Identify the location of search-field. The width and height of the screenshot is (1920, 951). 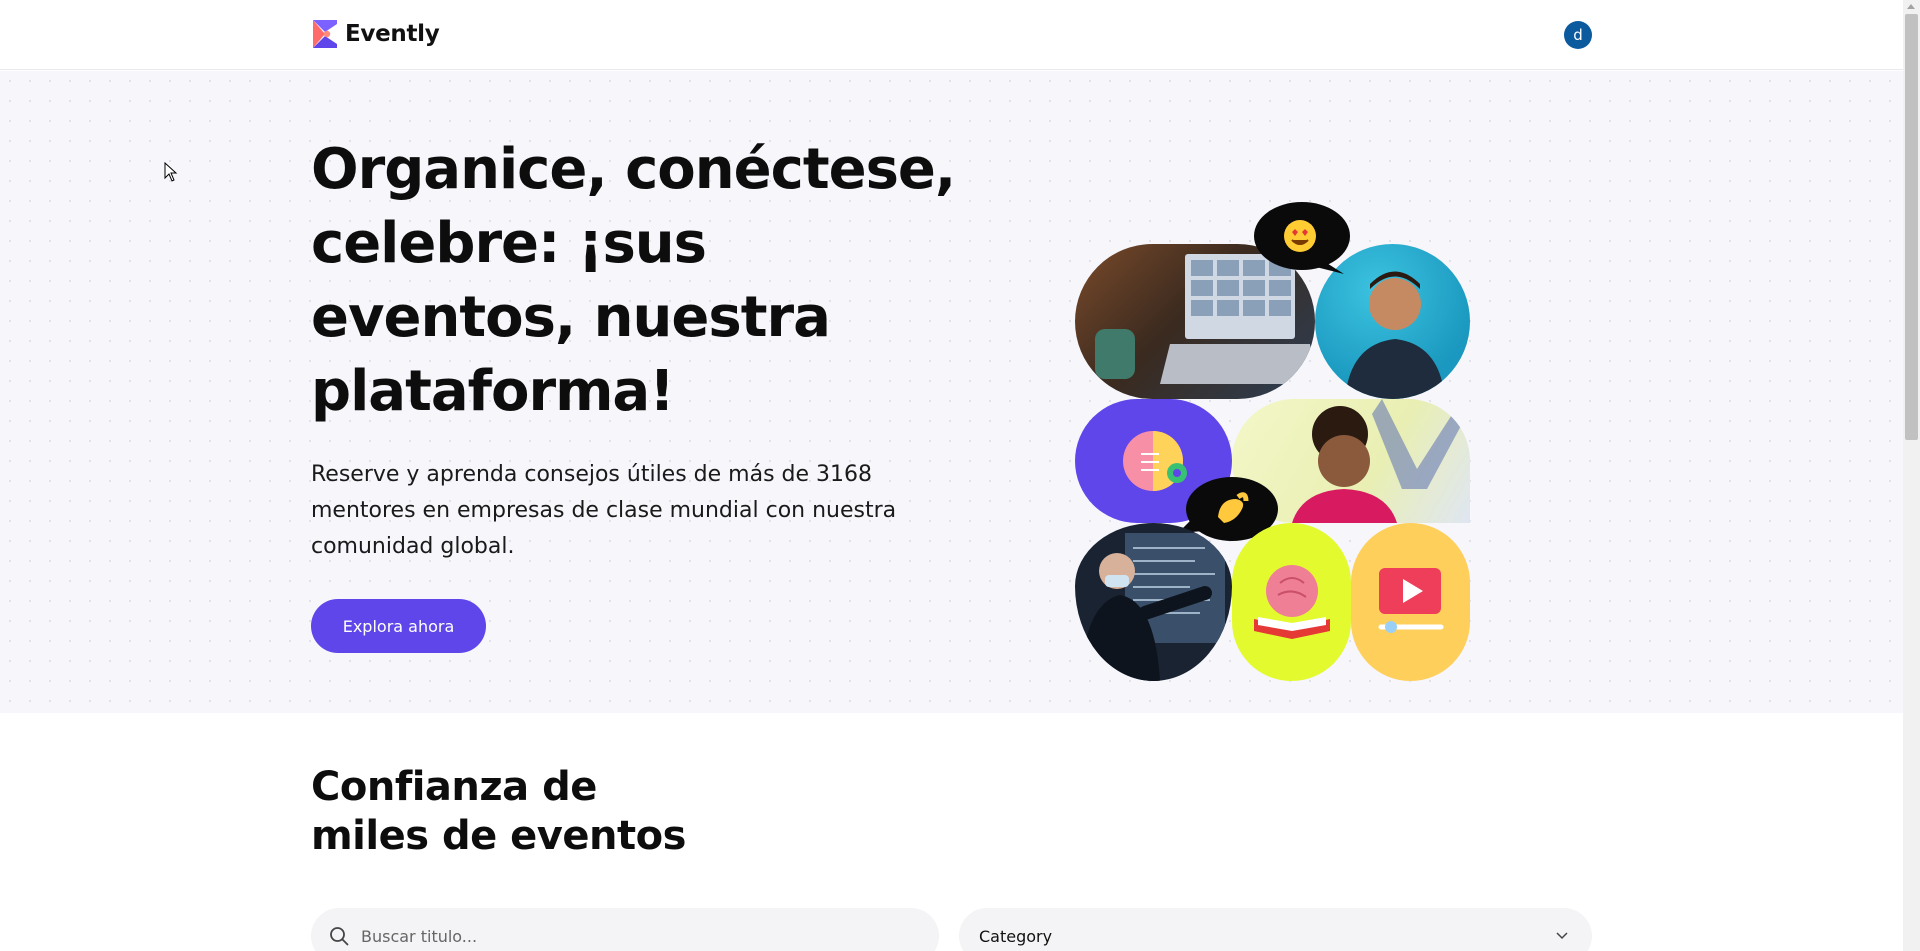
(625, 929).